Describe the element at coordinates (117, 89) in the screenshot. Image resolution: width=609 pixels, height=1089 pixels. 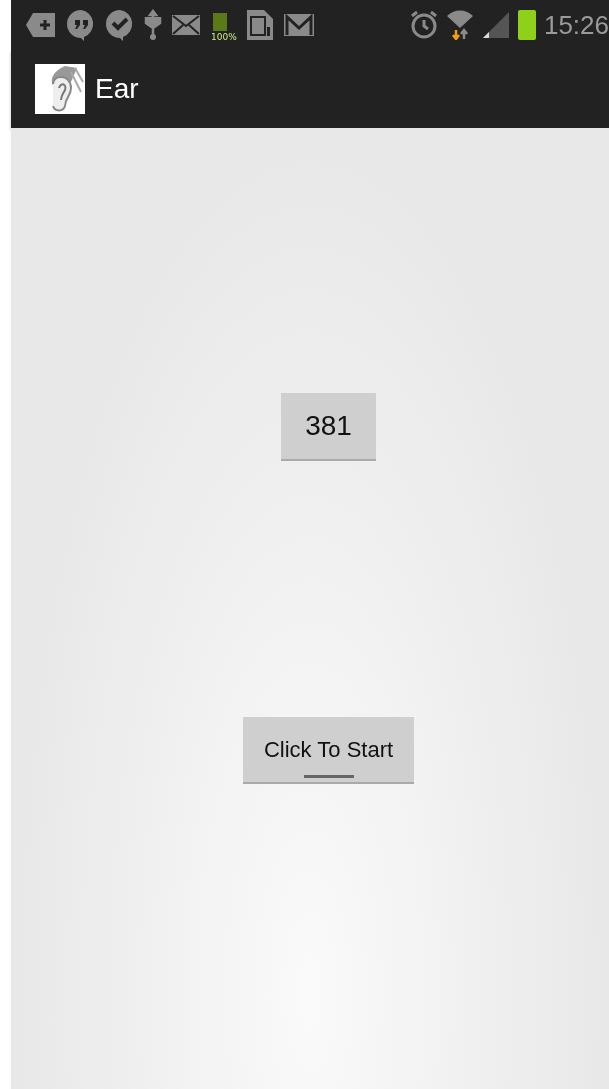
I see `app-title: Ear` at that location.